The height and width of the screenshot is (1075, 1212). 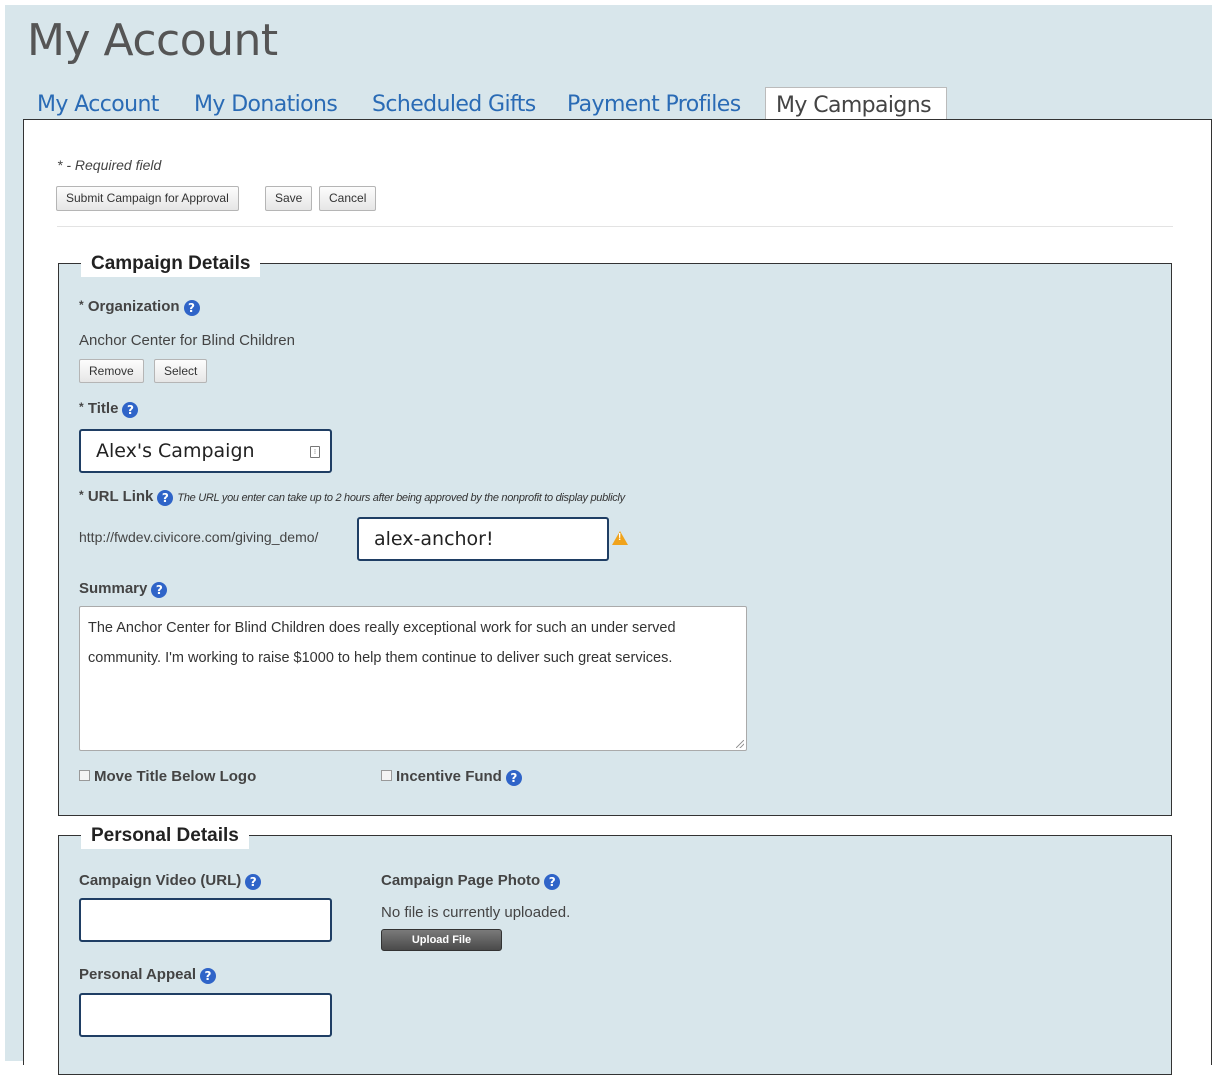 I want to click on photo-status: No file is currently uploaded., so click(x=476, y=912).